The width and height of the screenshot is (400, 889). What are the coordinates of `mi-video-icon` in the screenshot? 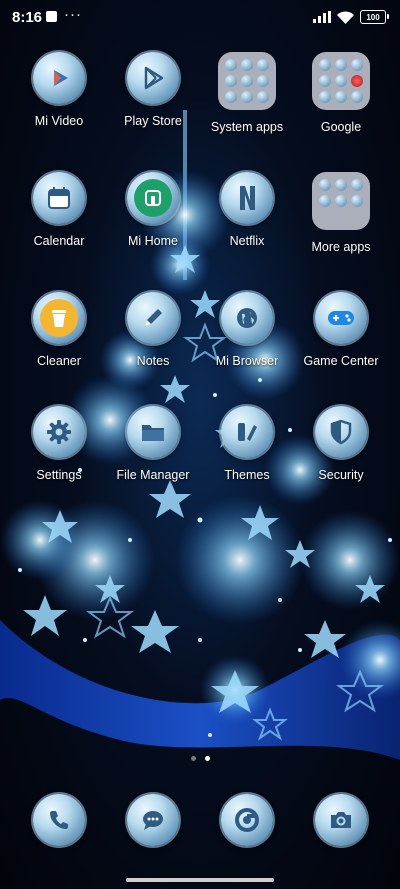 It's located at (59, 78).